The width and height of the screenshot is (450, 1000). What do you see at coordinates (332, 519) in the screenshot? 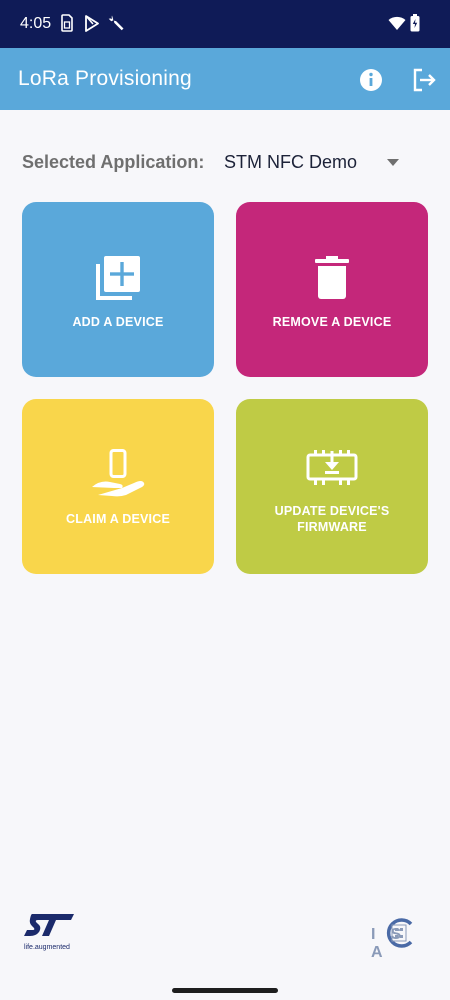
I see `update-firmware-label: UPDATE DEVICE'S FIRMWARE` at bounding box center [332, 519].